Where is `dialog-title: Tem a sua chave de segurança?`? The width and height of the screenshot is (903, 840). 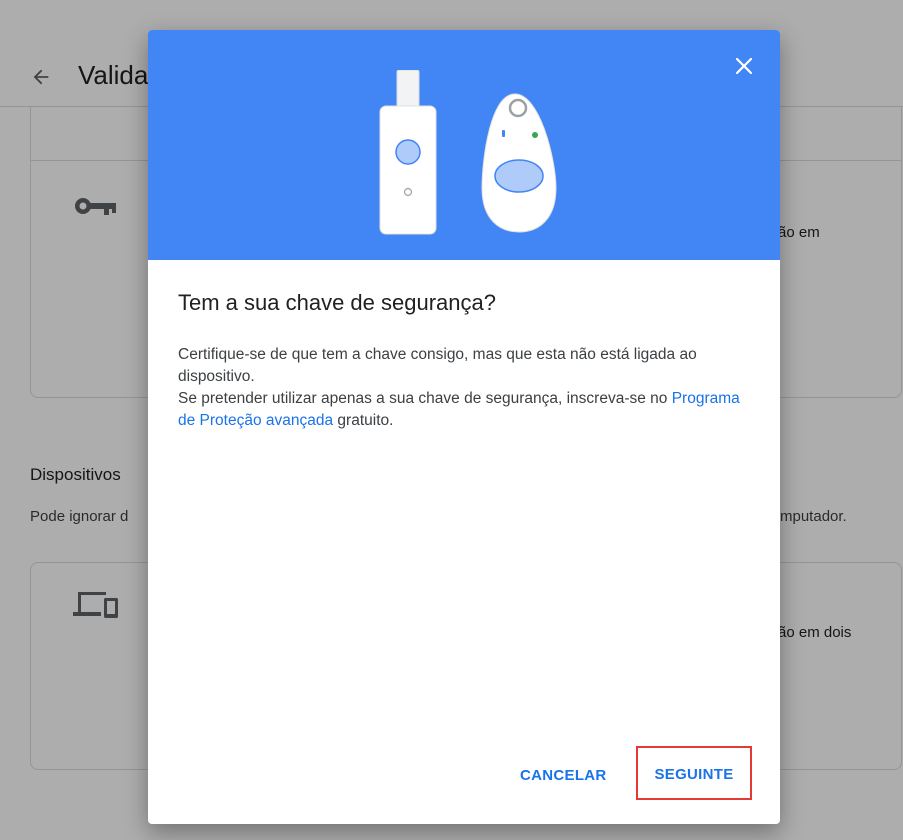 dialog-title: Tem a sua chave de segurança? is located at coordinates (337, 302).